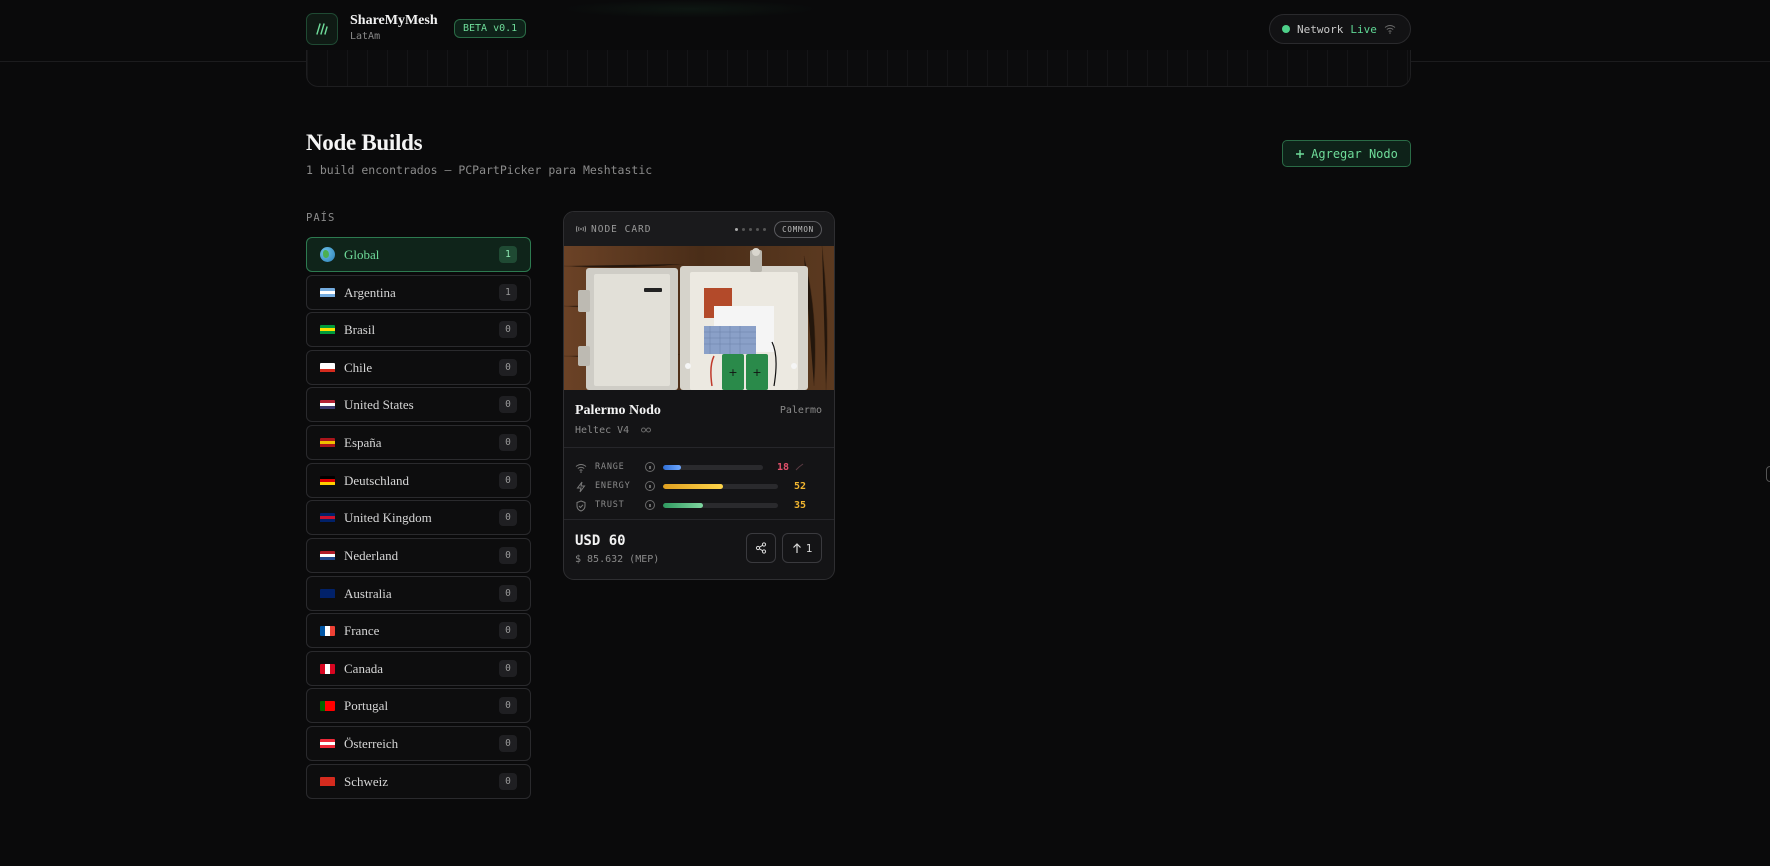  Describe the element at coordinates (327, 329) in the screenshot. I see `flag-br-icon` at that location.